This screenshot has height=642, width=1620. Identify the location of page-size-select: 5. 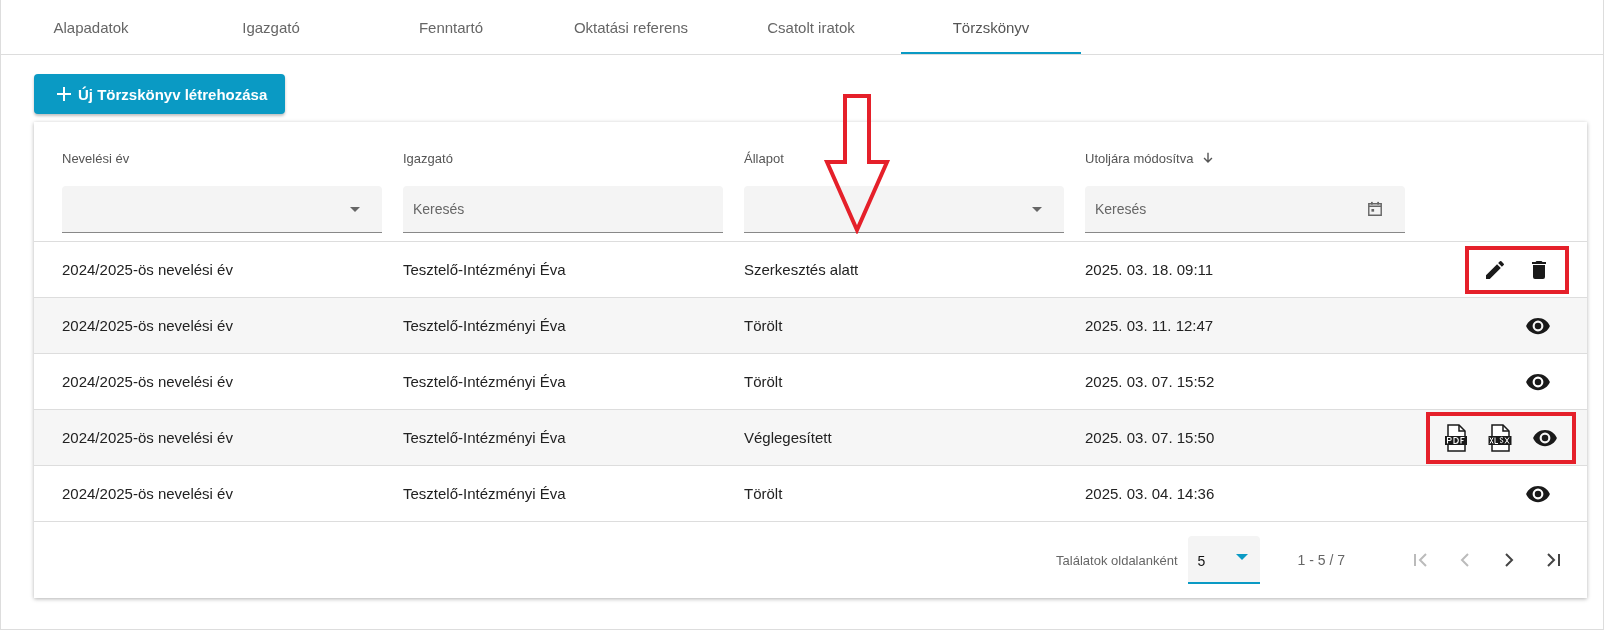
(1223, 560).